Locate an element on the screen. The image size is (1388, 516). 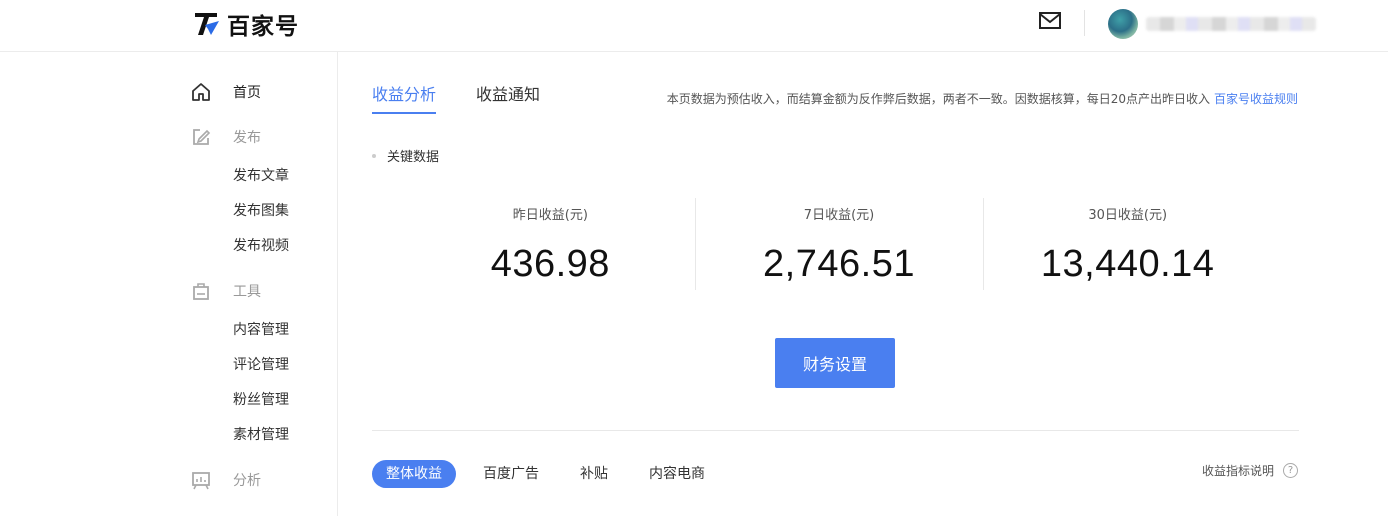
logo-text: 百家号 is located at coordinates (263, 27).